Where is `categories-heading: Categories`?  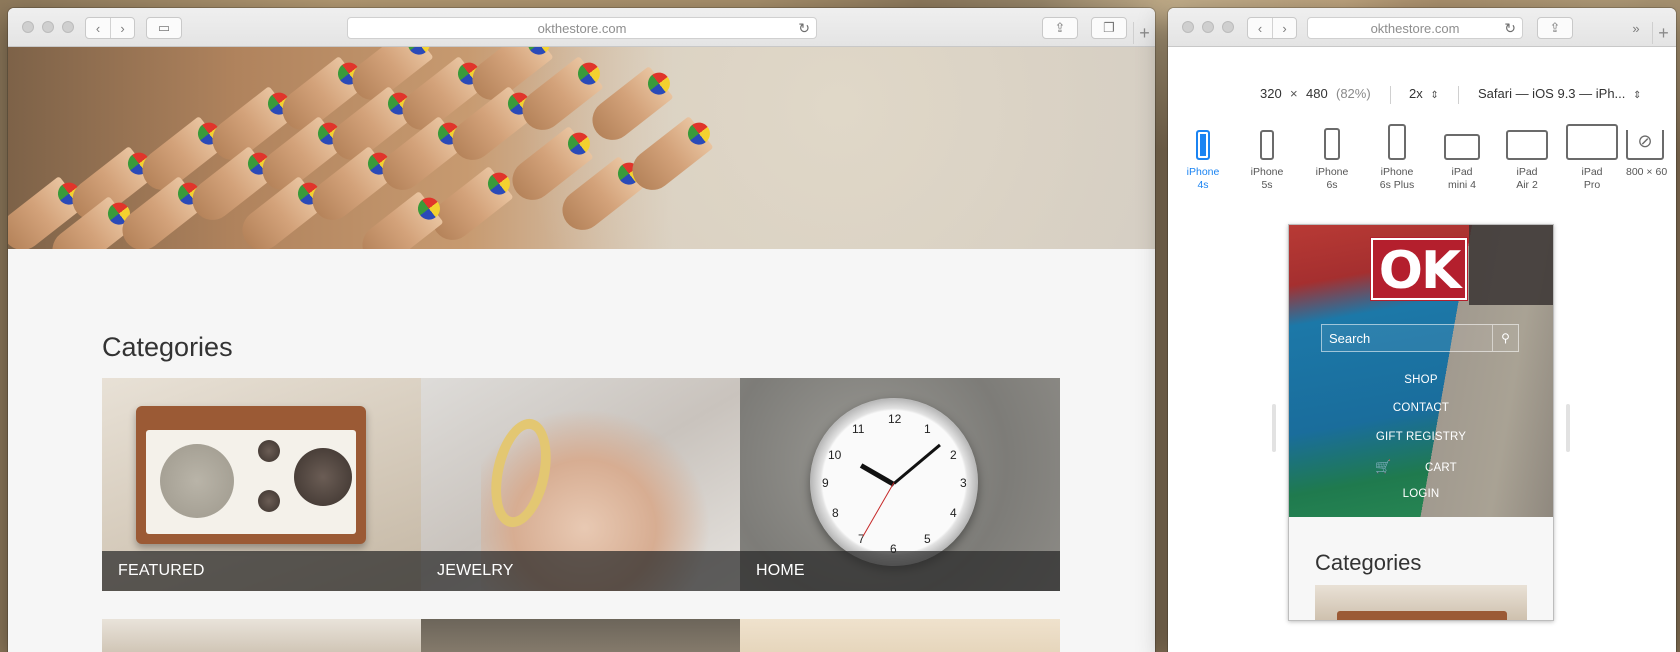
categories-heading: Categories is located at coordinates (167, 347).